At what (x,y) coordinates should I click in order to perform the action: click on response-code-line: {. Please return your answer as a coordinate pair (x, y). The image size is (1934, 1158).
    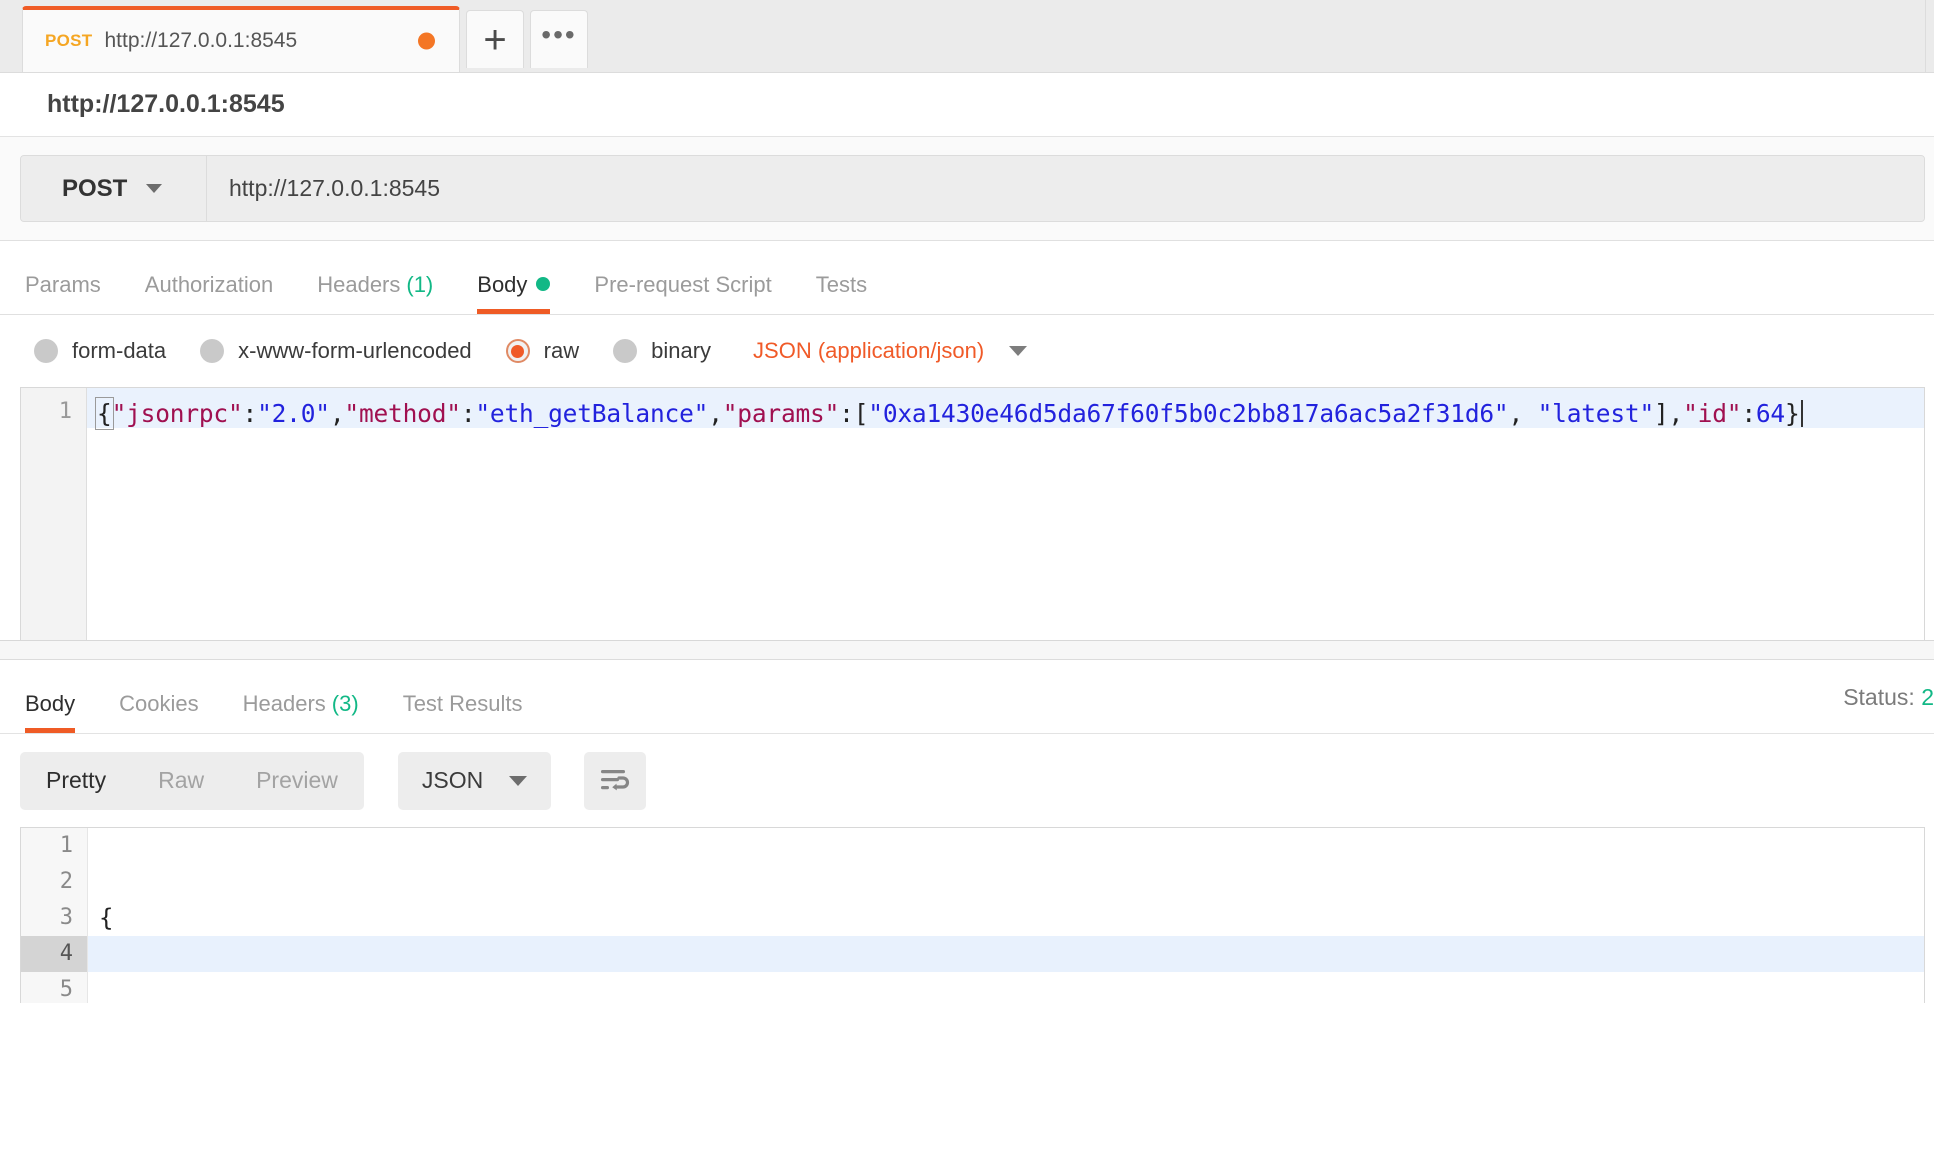
    Looking at the image, I should click on (1011, 918).